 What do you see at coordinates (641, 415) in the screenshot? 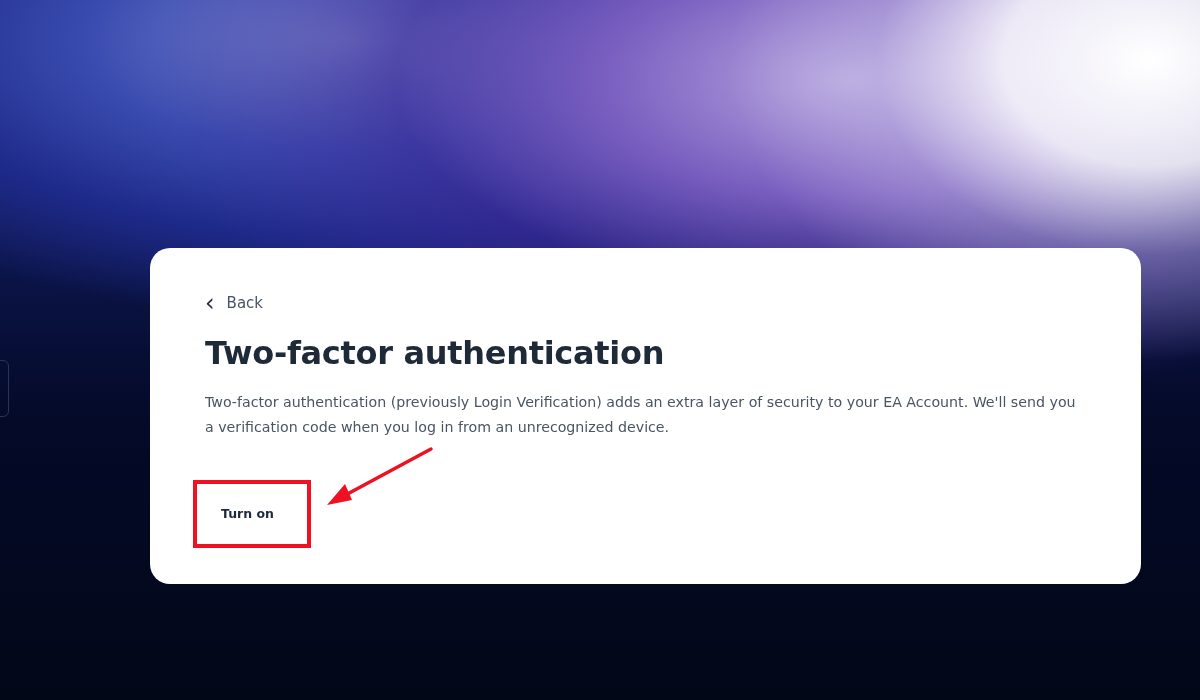
I see `description-text: Two-factor authentication (previously Login Verification) adds an extra layer of security to your EA Account. We'll send you a verification code when you log in from an unrecognized device.` at bounding box center [641, 415].